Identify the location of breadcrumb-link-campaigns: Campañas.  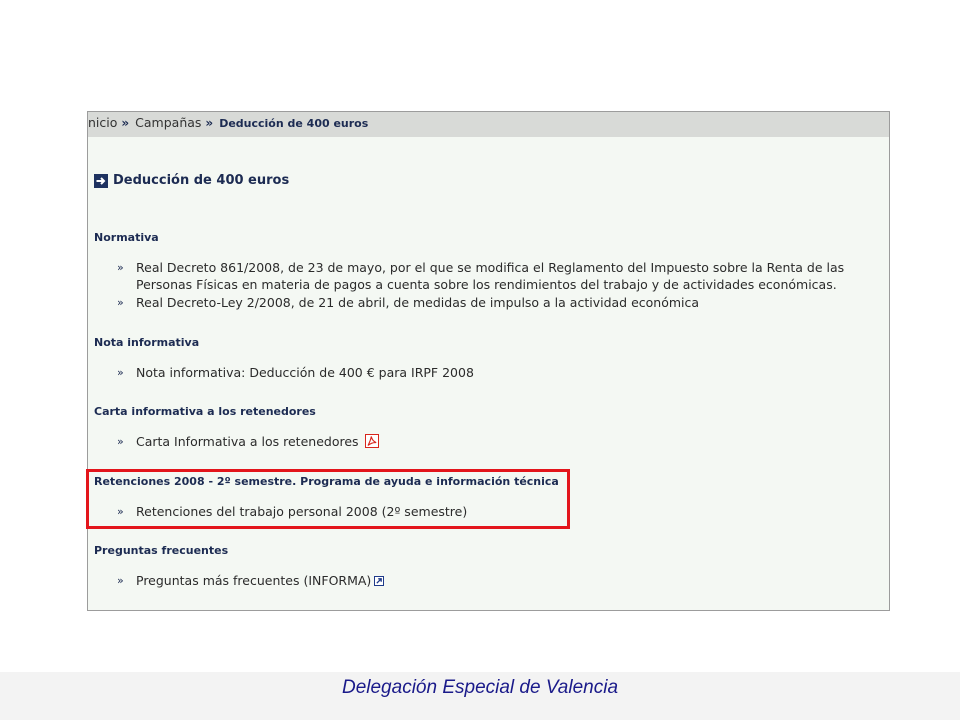
(168, 122).